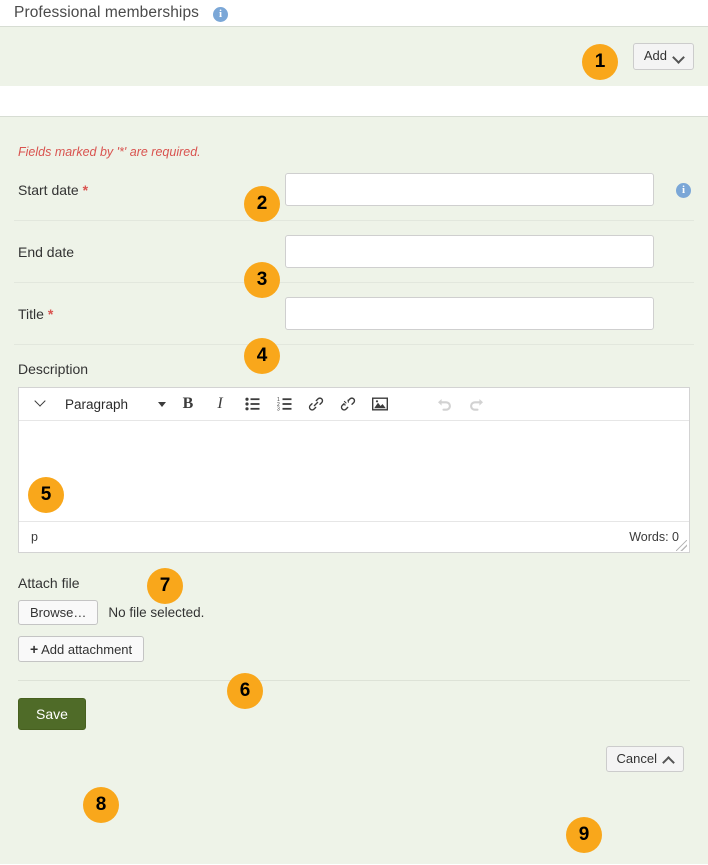 This screenshot has height=865, width=708. I want to click on callout-badge-9: 9, so click(584, 835).